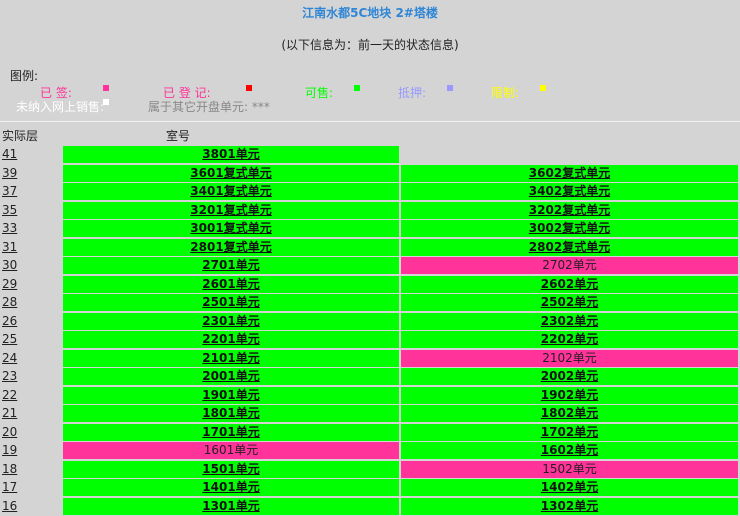  I want to click on floor-link: 41, so click(9, 154).